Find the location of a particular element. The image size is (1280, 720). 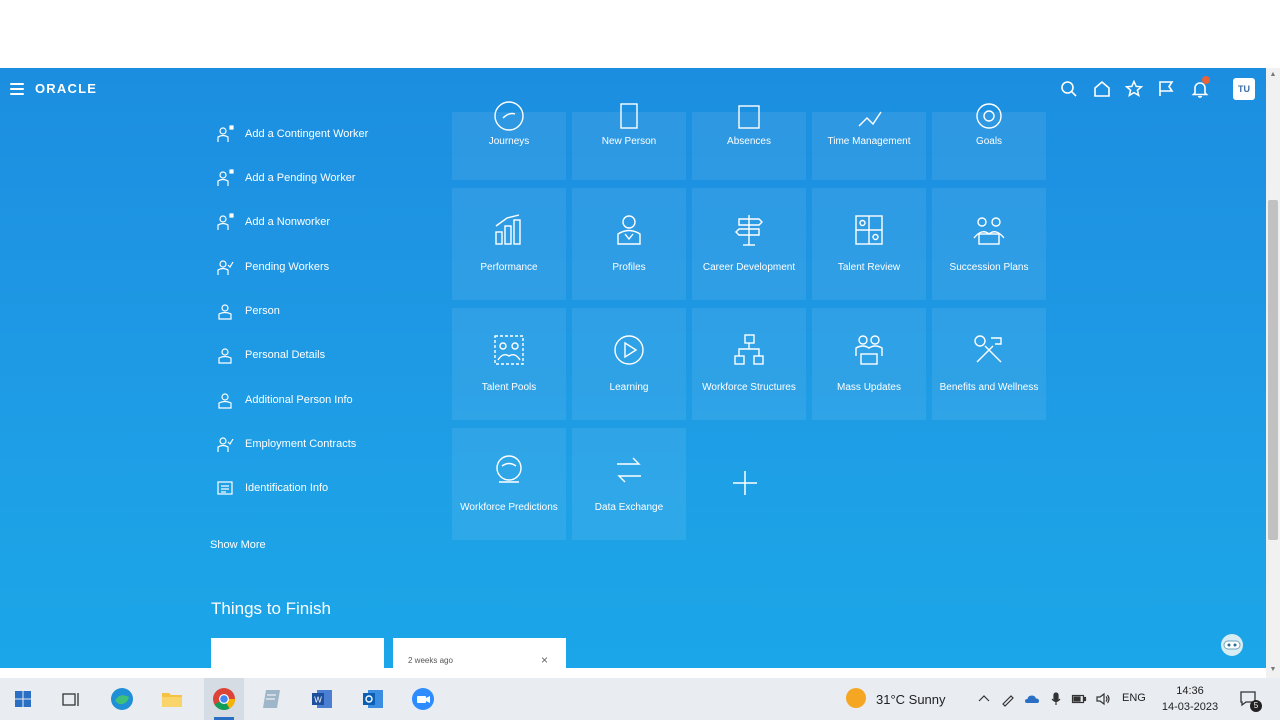

scrollbar-thumb is located at coordinates (1273, 370).